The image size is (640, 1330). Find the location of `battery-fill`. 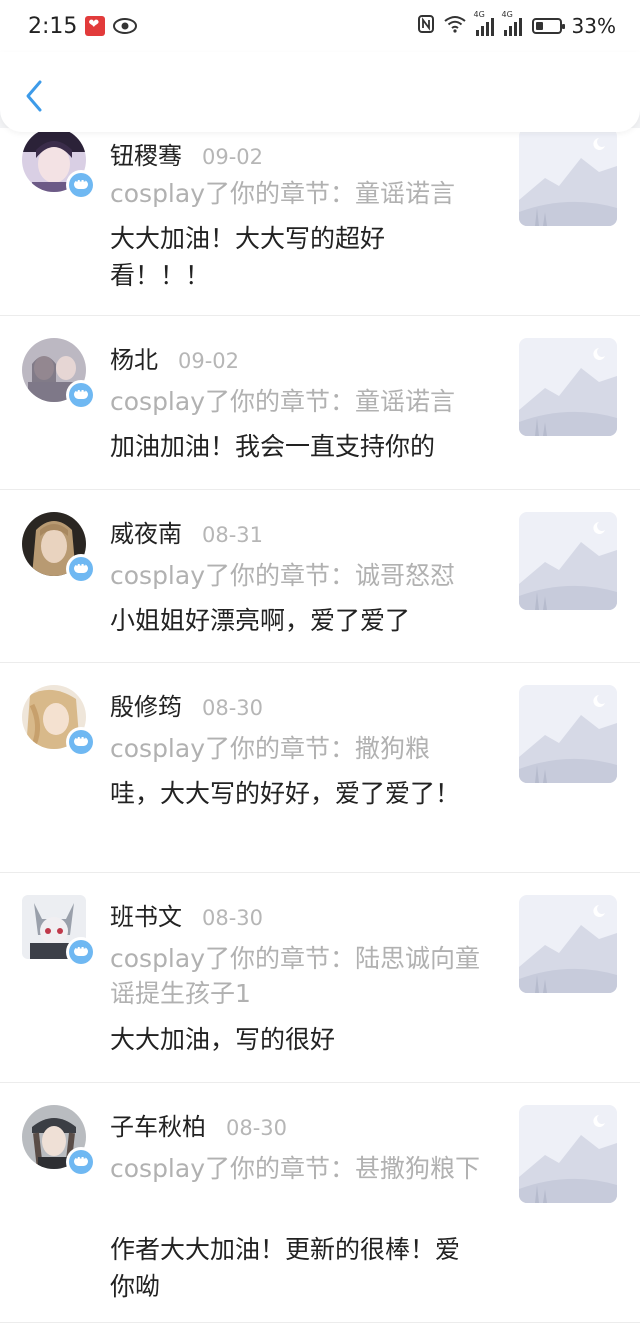

battery-fill is located at coordinates (539, 26).